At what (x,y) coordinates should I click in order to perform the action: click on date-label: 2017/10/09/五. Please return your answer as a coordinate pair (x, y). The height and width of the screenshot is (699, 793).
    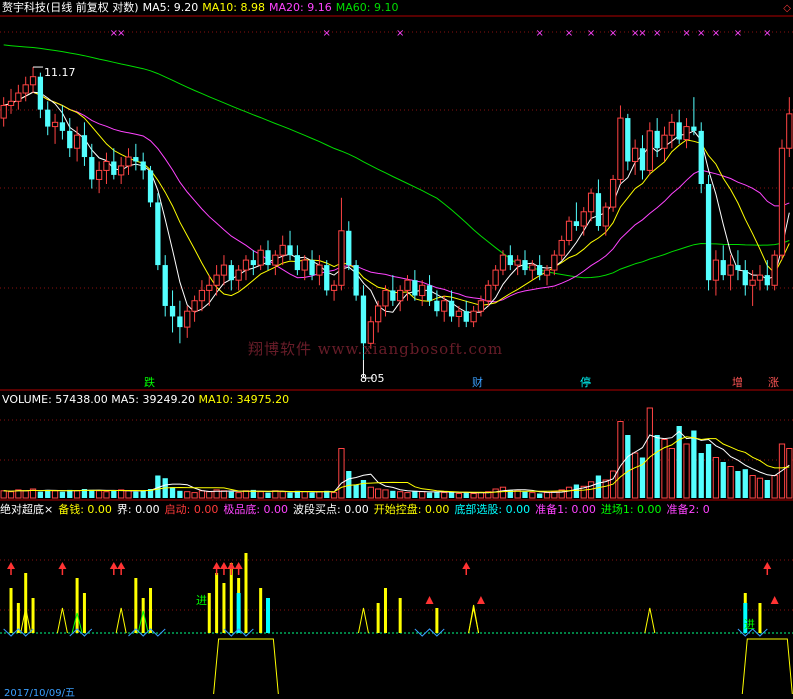
    Looking at the image, I should click on (40, 693).